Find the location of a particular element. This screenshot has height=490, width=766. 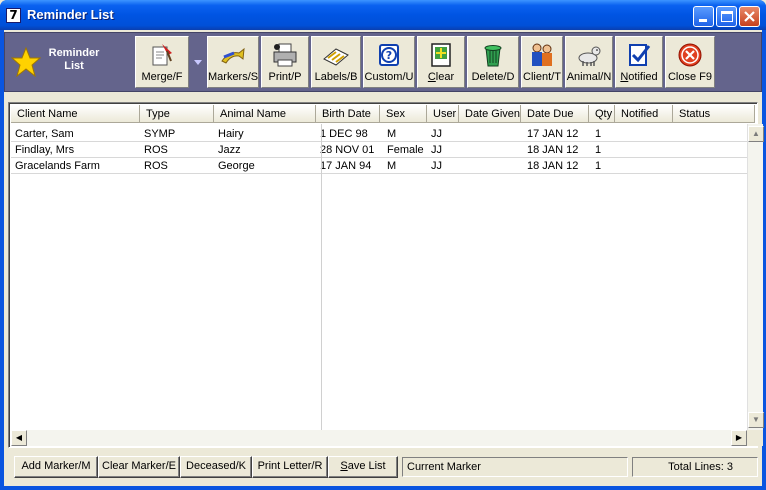

print-letter-button: Print Letter/R is located at coordinates (290, 467).